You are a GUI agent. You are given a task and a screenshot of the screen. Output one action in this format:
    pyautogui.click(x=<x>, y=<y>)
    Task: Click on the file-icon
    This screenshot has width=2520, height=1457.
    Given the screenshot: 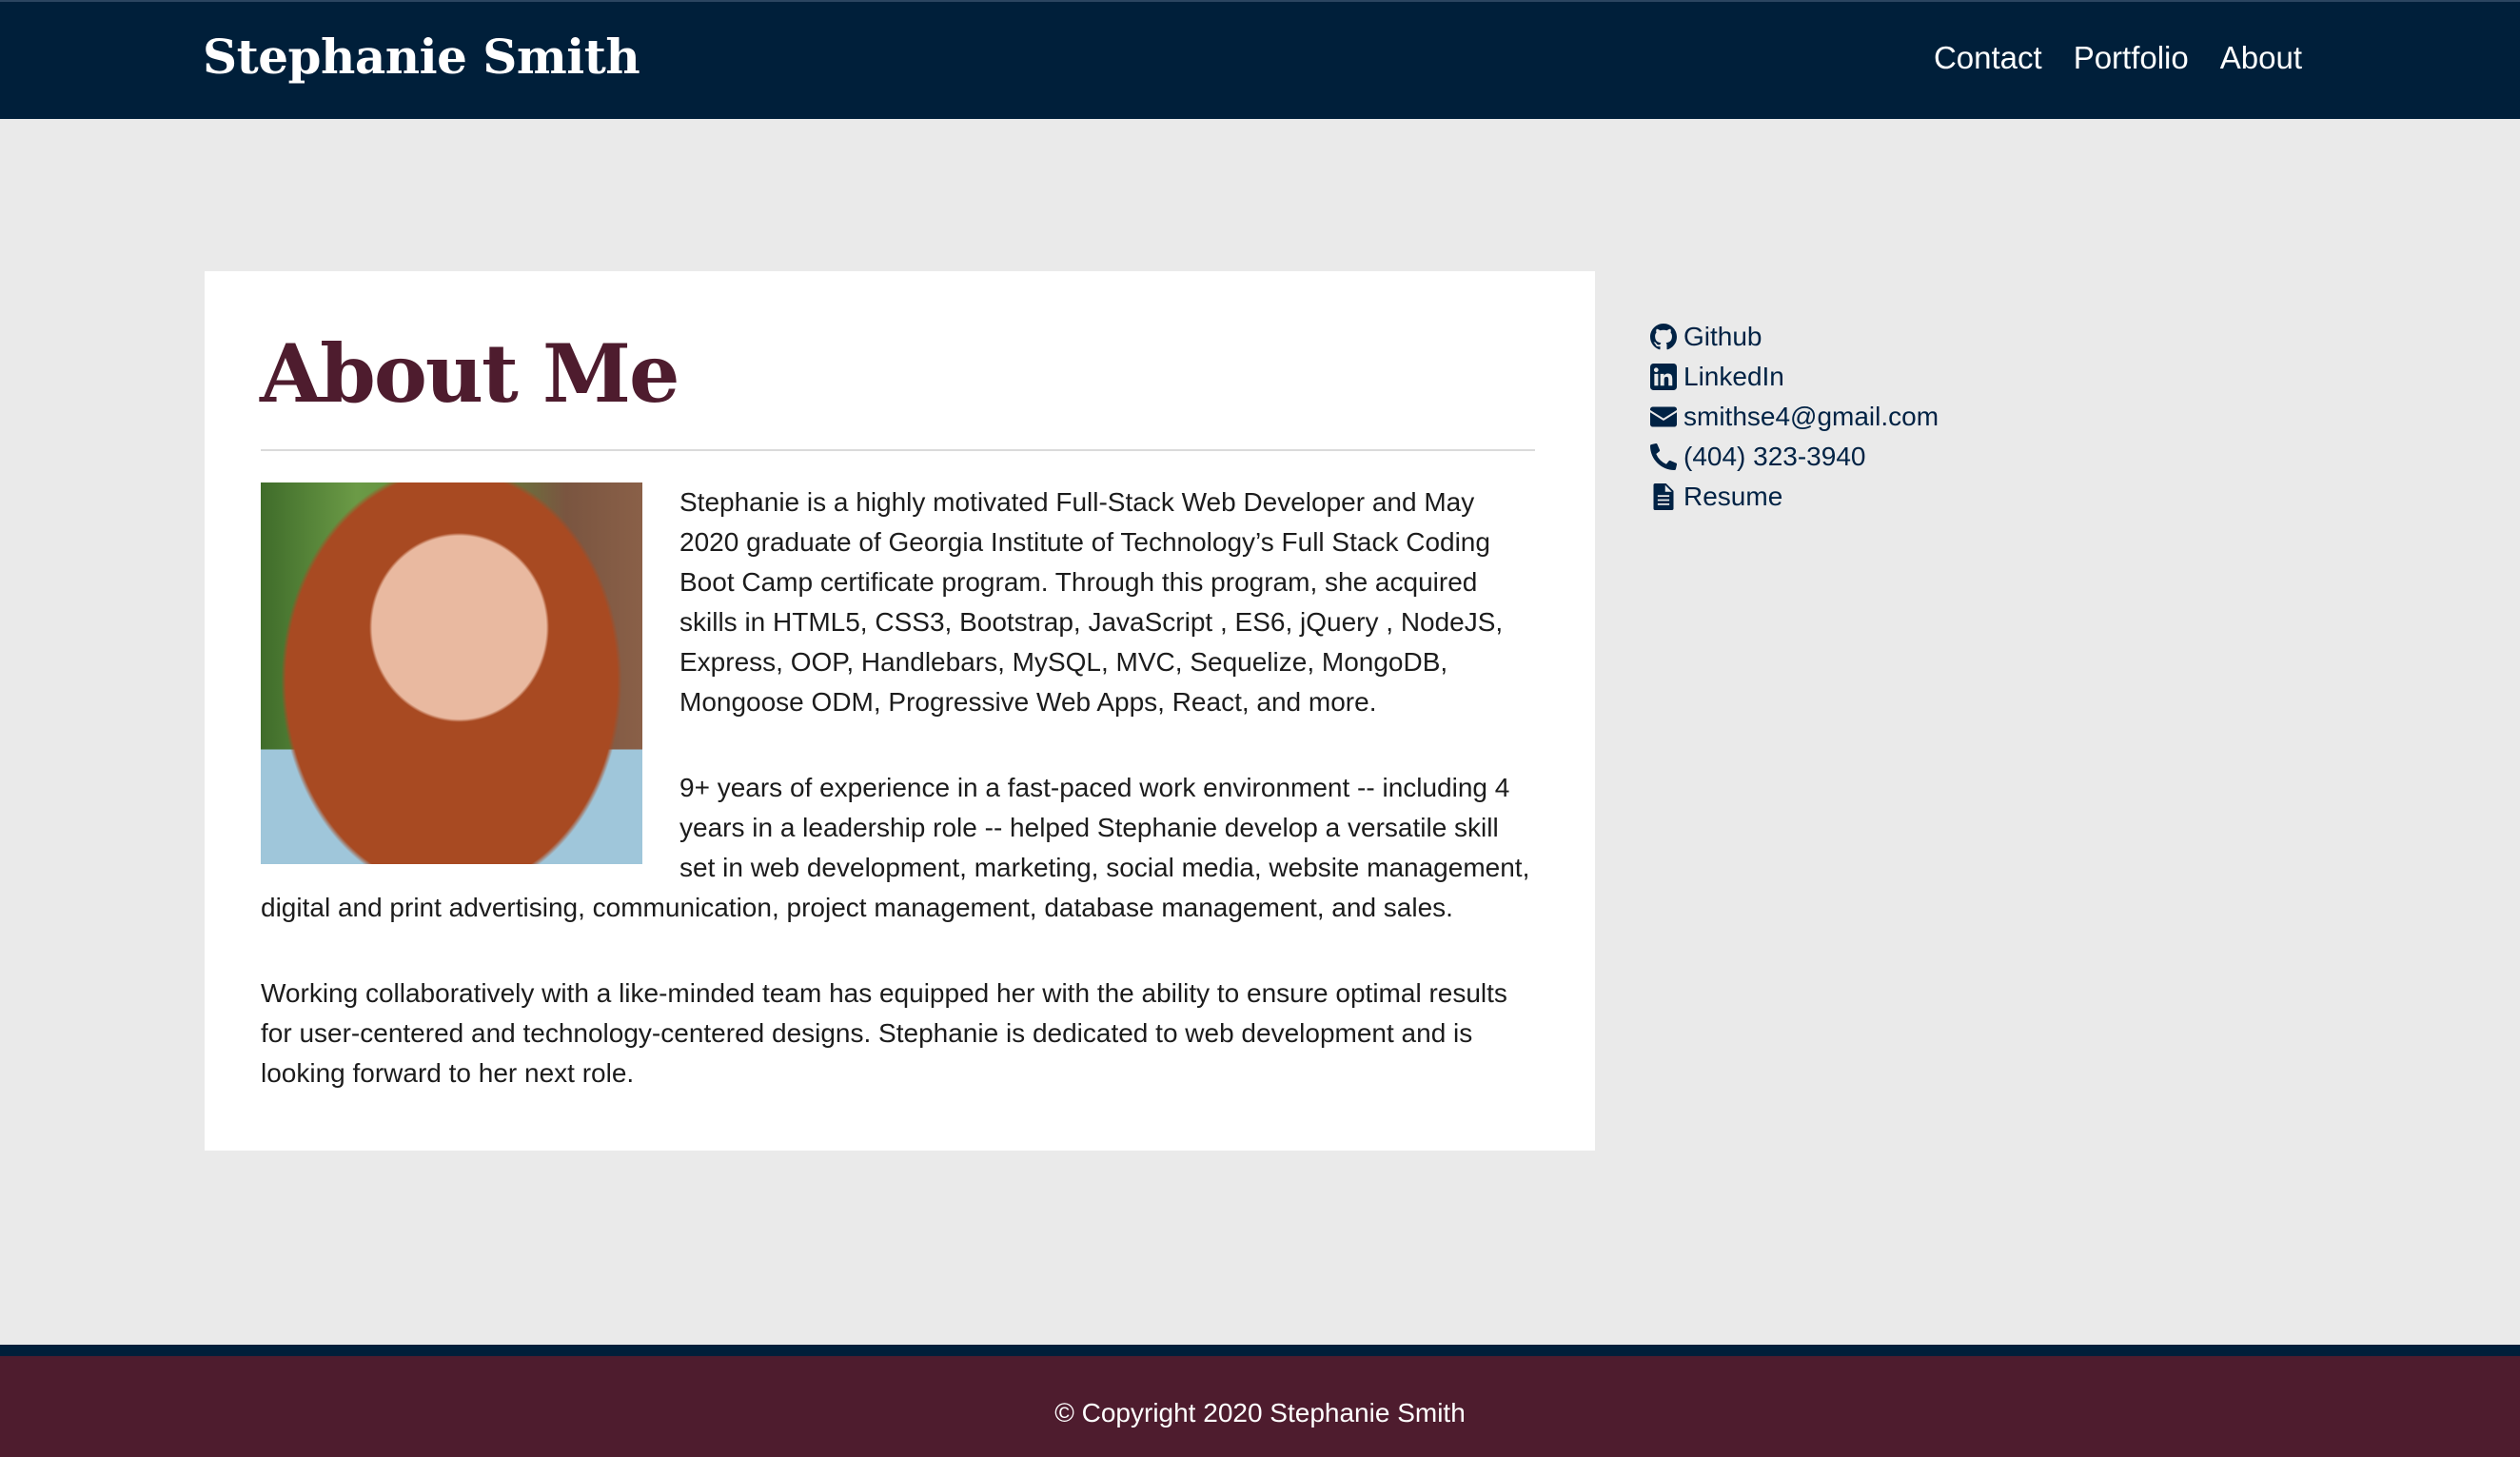 What is the action you would take?
    pyautogui.click(x=1663, y=496)
    